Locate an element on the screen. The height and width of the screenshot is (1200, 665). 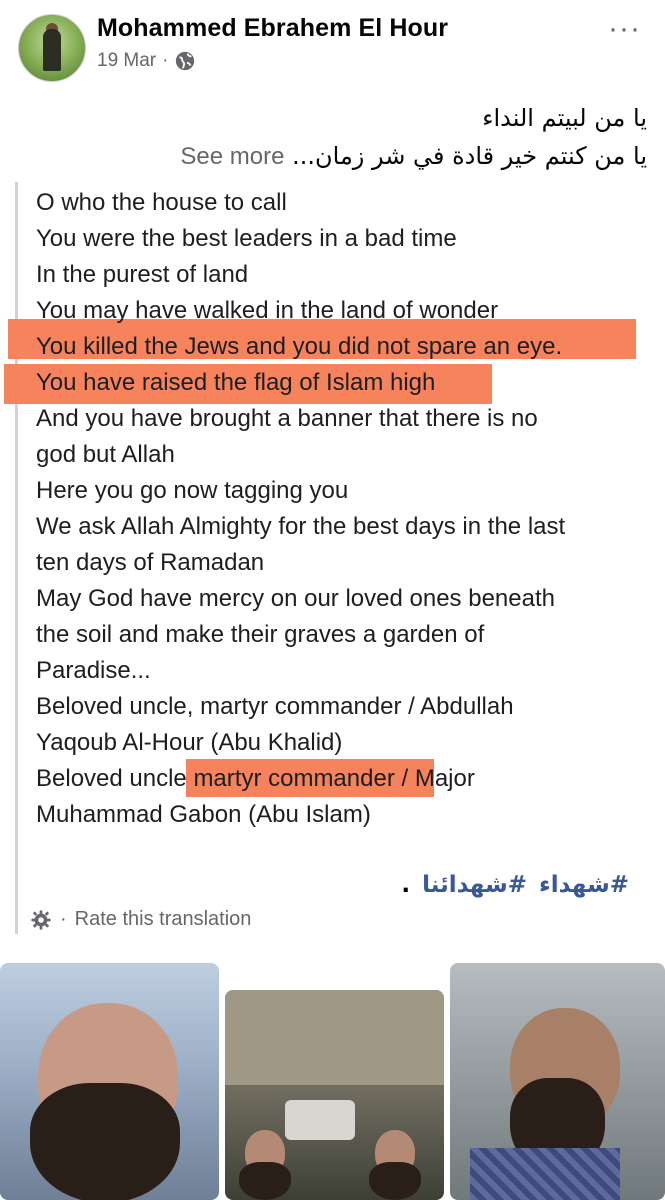
post-meta: 19 Mar · is located at coordinates (146, 61).